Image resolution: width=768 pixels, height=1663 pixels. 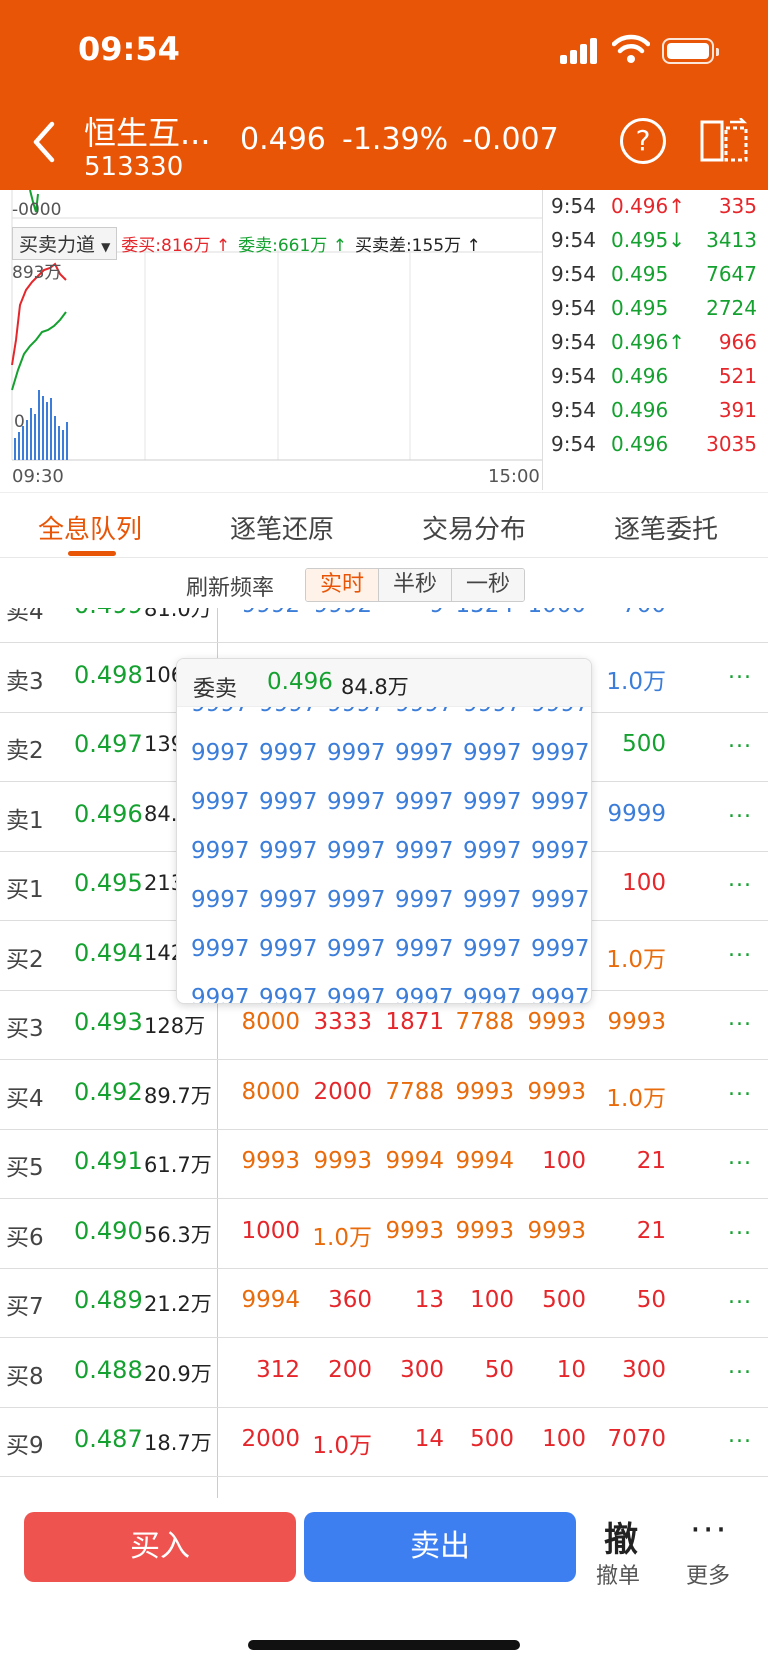 What do you see at coordinates (65, 243) in the screenshot?
I see `indicator-select: 买卖力道 ▼` at bounding box center [65, 243].